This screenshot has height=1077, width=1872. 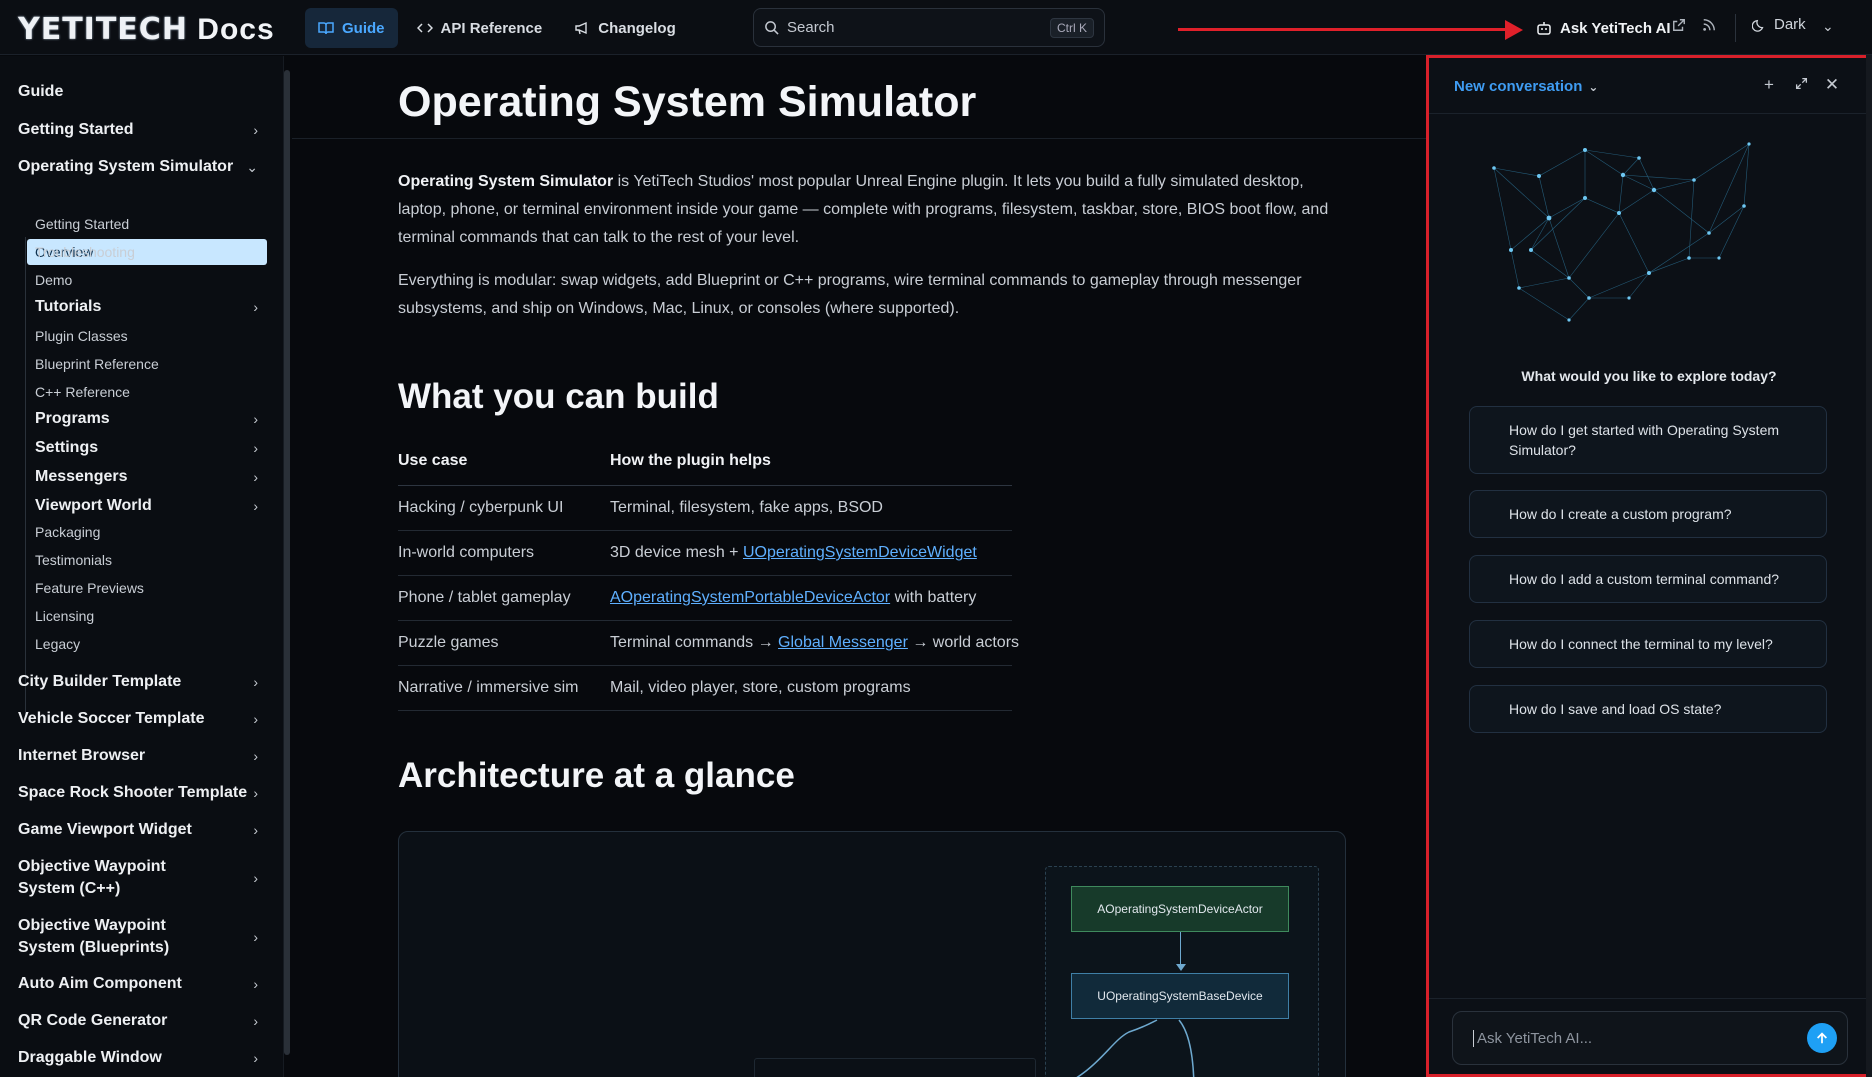 What do you see at coordinates (1822, 1038) in the screenshot?
I see `send-button` at bounding box center [1822, 1038].